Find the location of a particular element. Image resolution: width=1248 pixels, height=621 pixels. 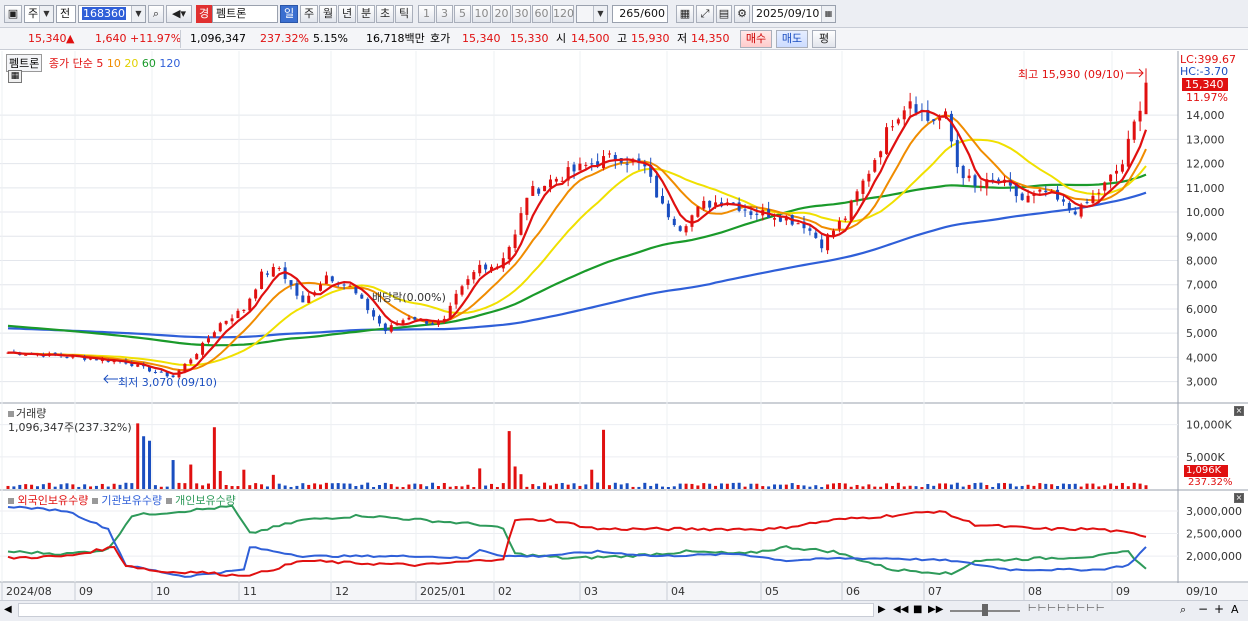

price-tick-label: 10,000 is located at coordinates (1205, 212).